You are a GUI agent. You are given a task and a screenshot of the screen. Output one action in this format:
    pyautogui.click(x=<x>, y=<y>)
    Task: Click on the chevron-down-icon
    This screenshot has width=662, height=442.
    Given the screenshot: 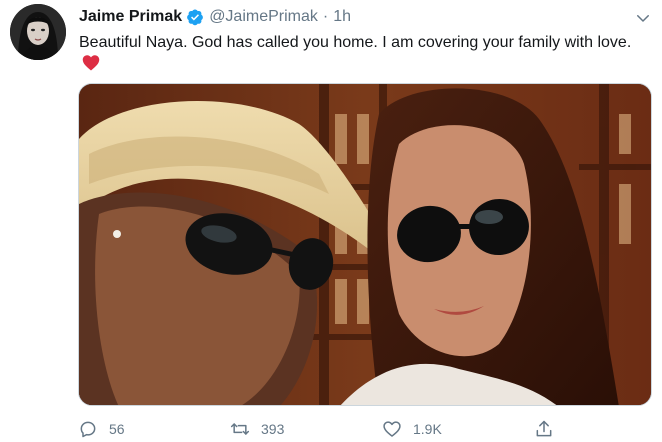 What is the action you would take?
    pyautogui.click(x=643, y=18)
    